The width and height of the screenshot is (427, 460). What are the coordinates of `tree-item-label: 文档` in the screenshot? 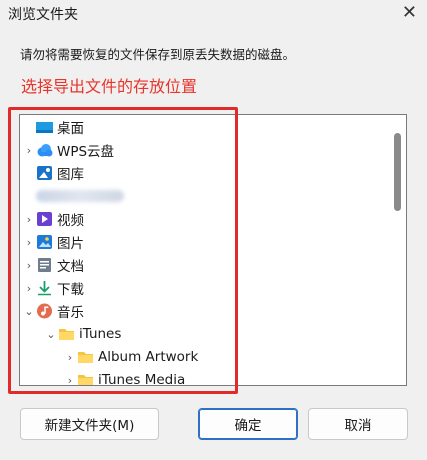 It's located at (70, 267).